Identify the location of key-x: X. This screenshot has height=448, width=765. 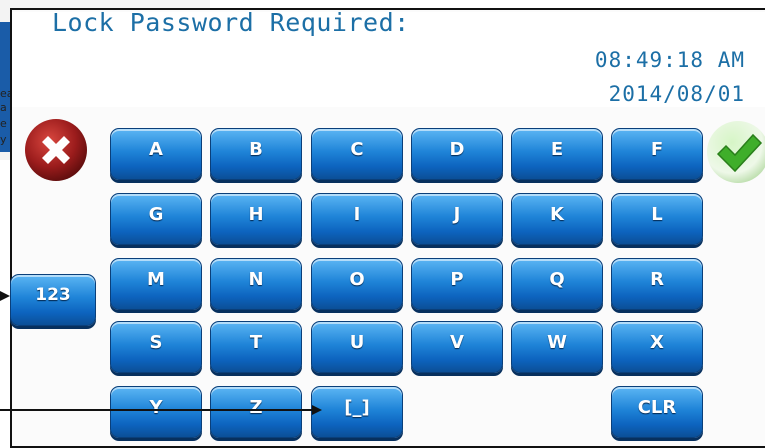
(657, 347).